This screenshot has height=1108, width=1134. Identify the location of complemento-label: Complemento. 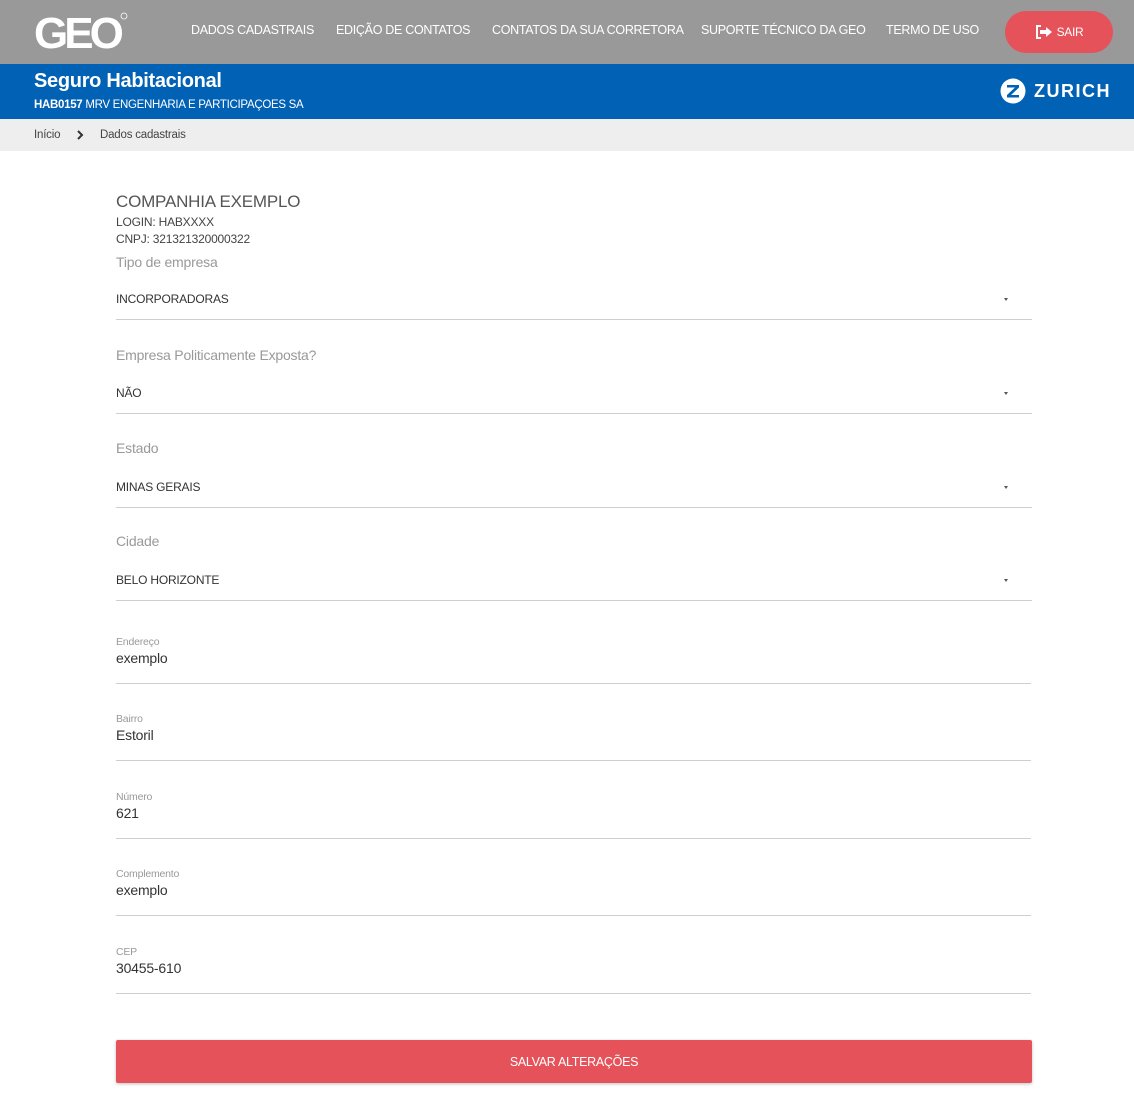
(148, 874).